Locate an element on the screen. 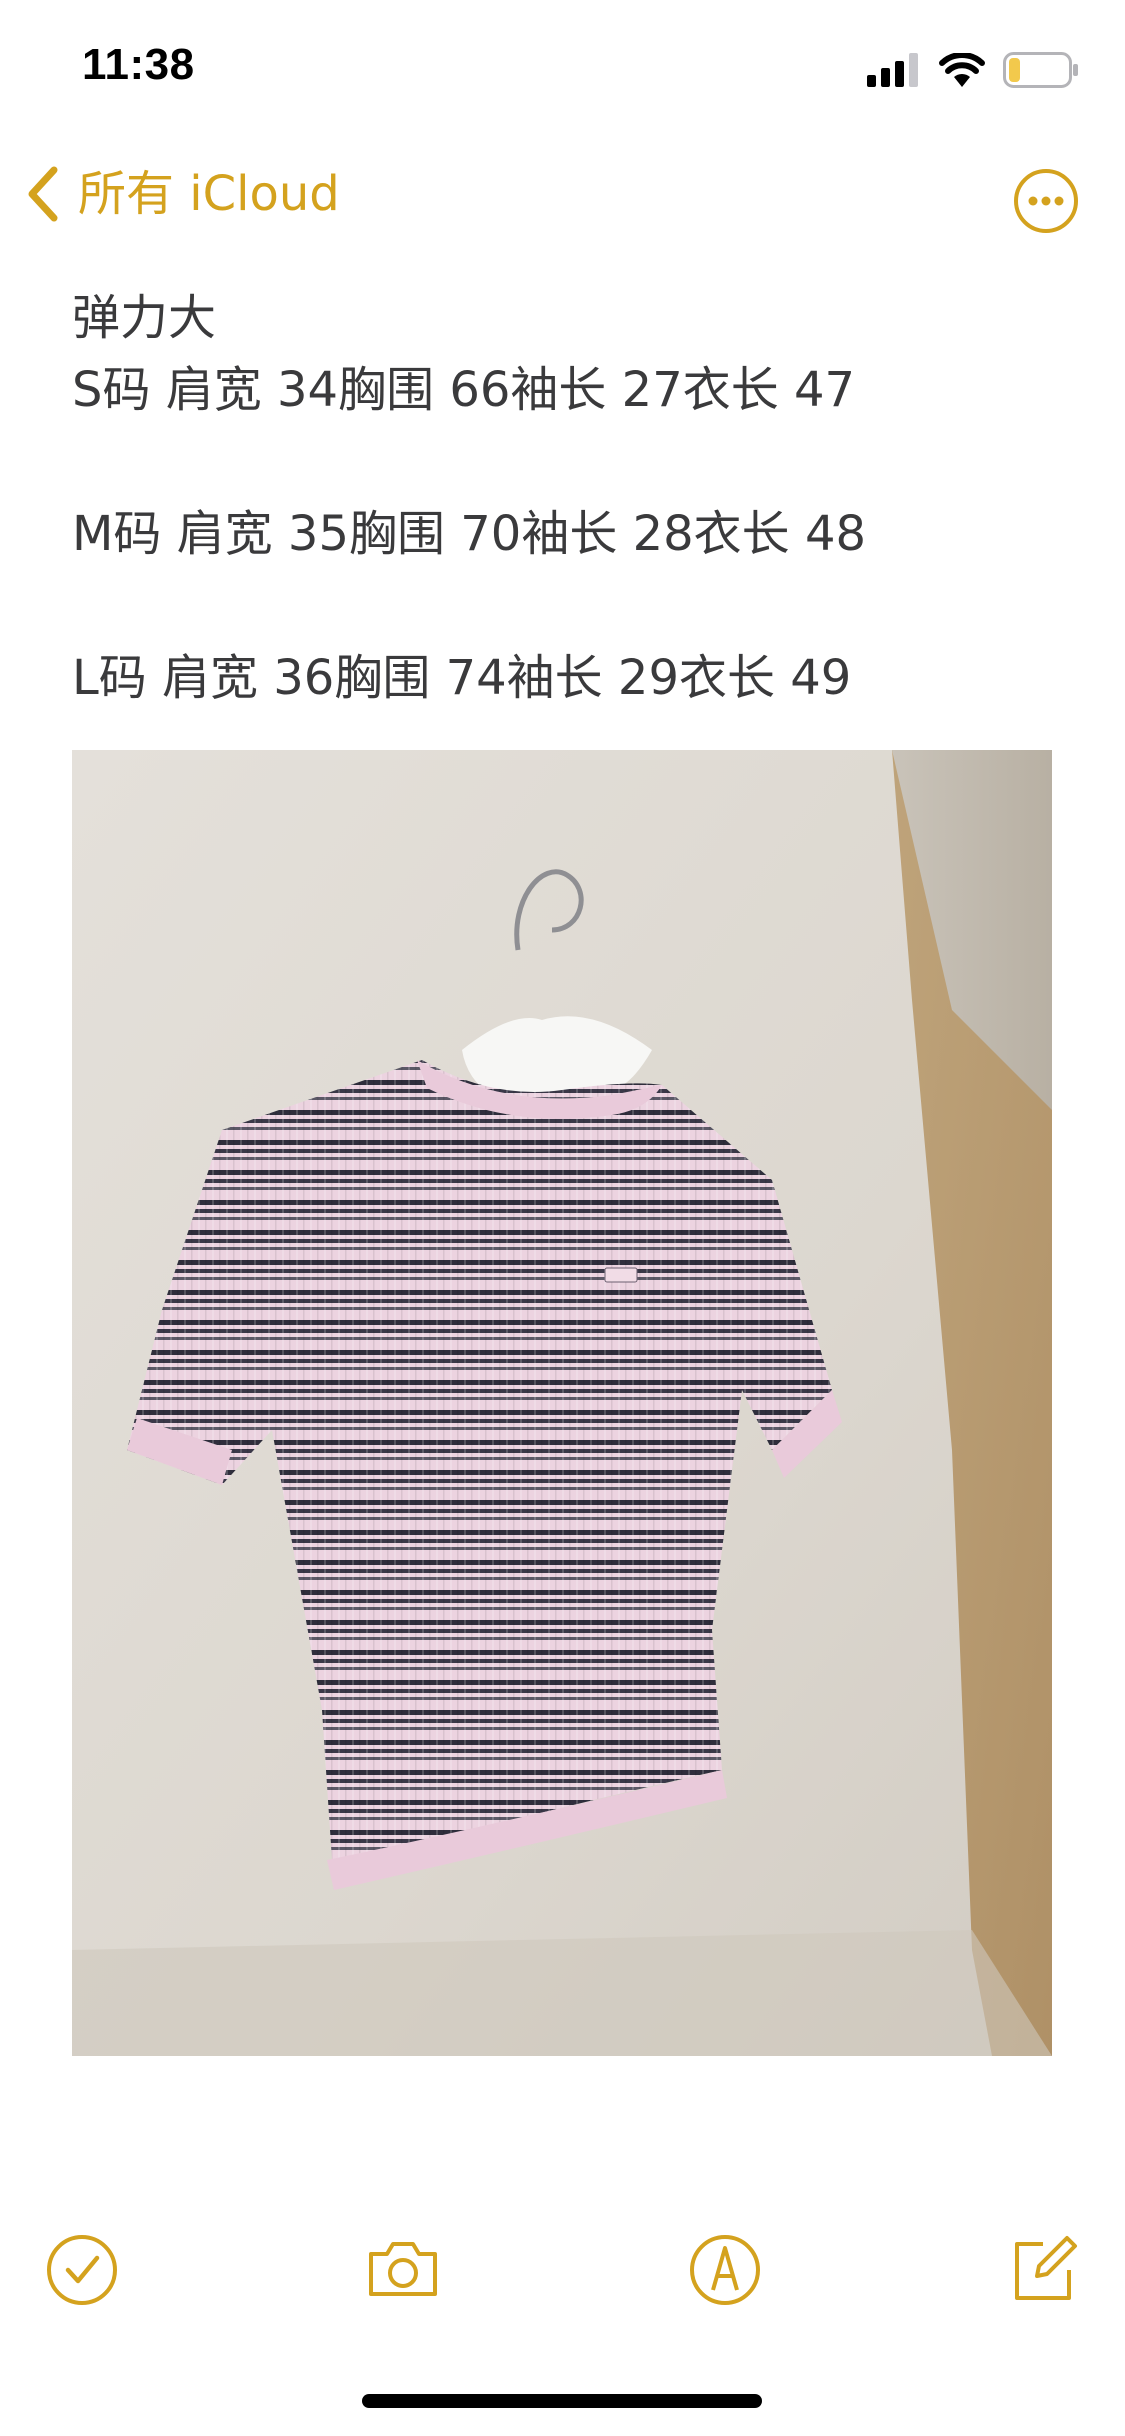 Image resolution: width=1125 pixels, height=2436 pixels. ellipsis-circle-icon is located at coordinates (1046, 201).